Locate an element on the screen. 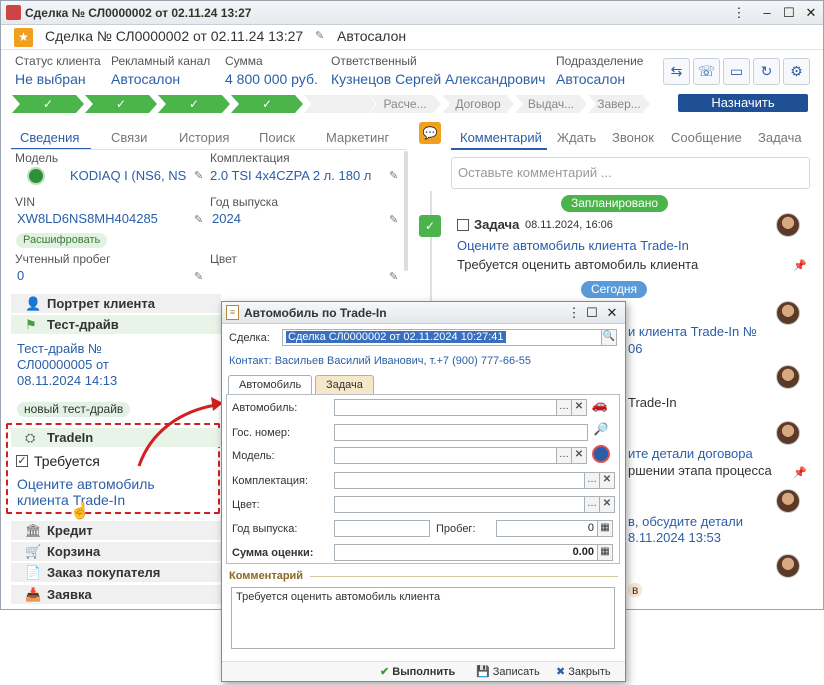  call-transfer-icon: ⇆ is located at coordinates (676, 71).